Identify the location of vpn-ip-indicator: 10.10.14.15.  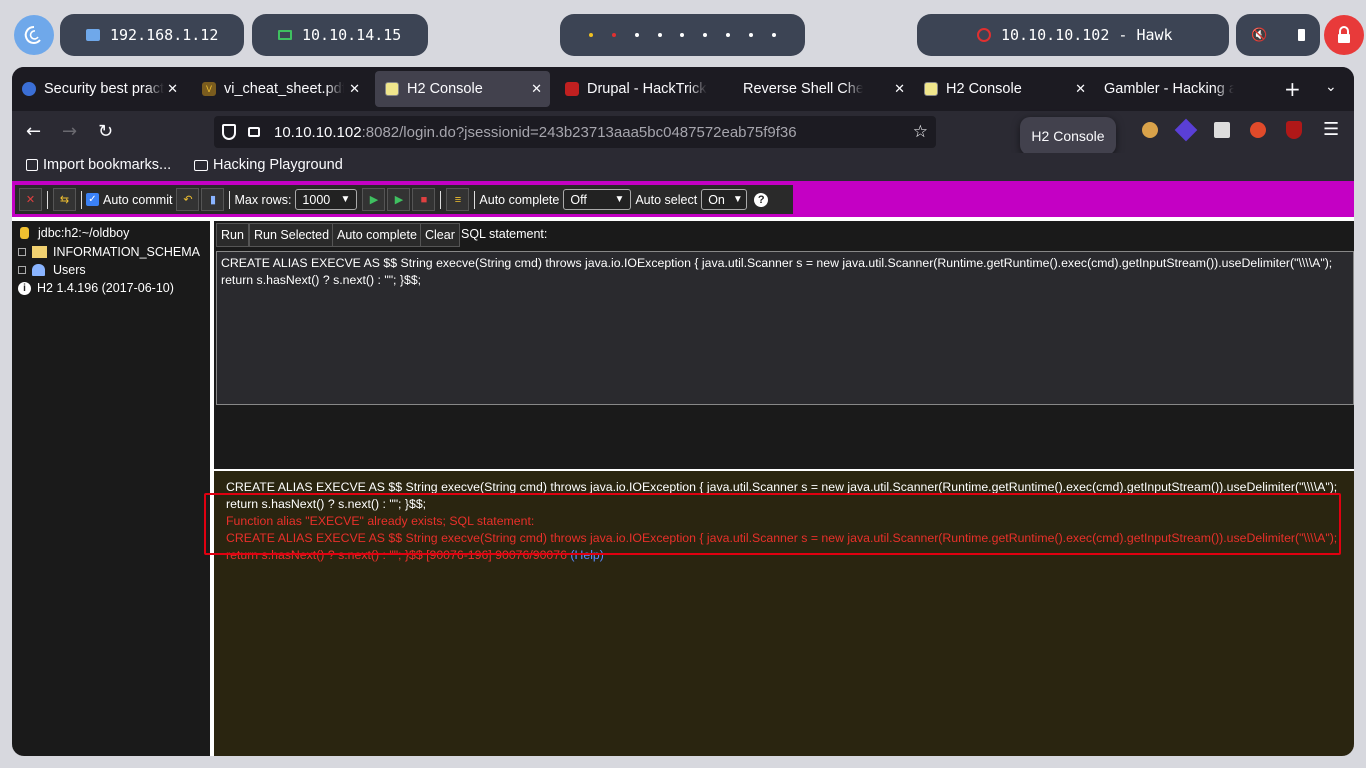
(340, 35).